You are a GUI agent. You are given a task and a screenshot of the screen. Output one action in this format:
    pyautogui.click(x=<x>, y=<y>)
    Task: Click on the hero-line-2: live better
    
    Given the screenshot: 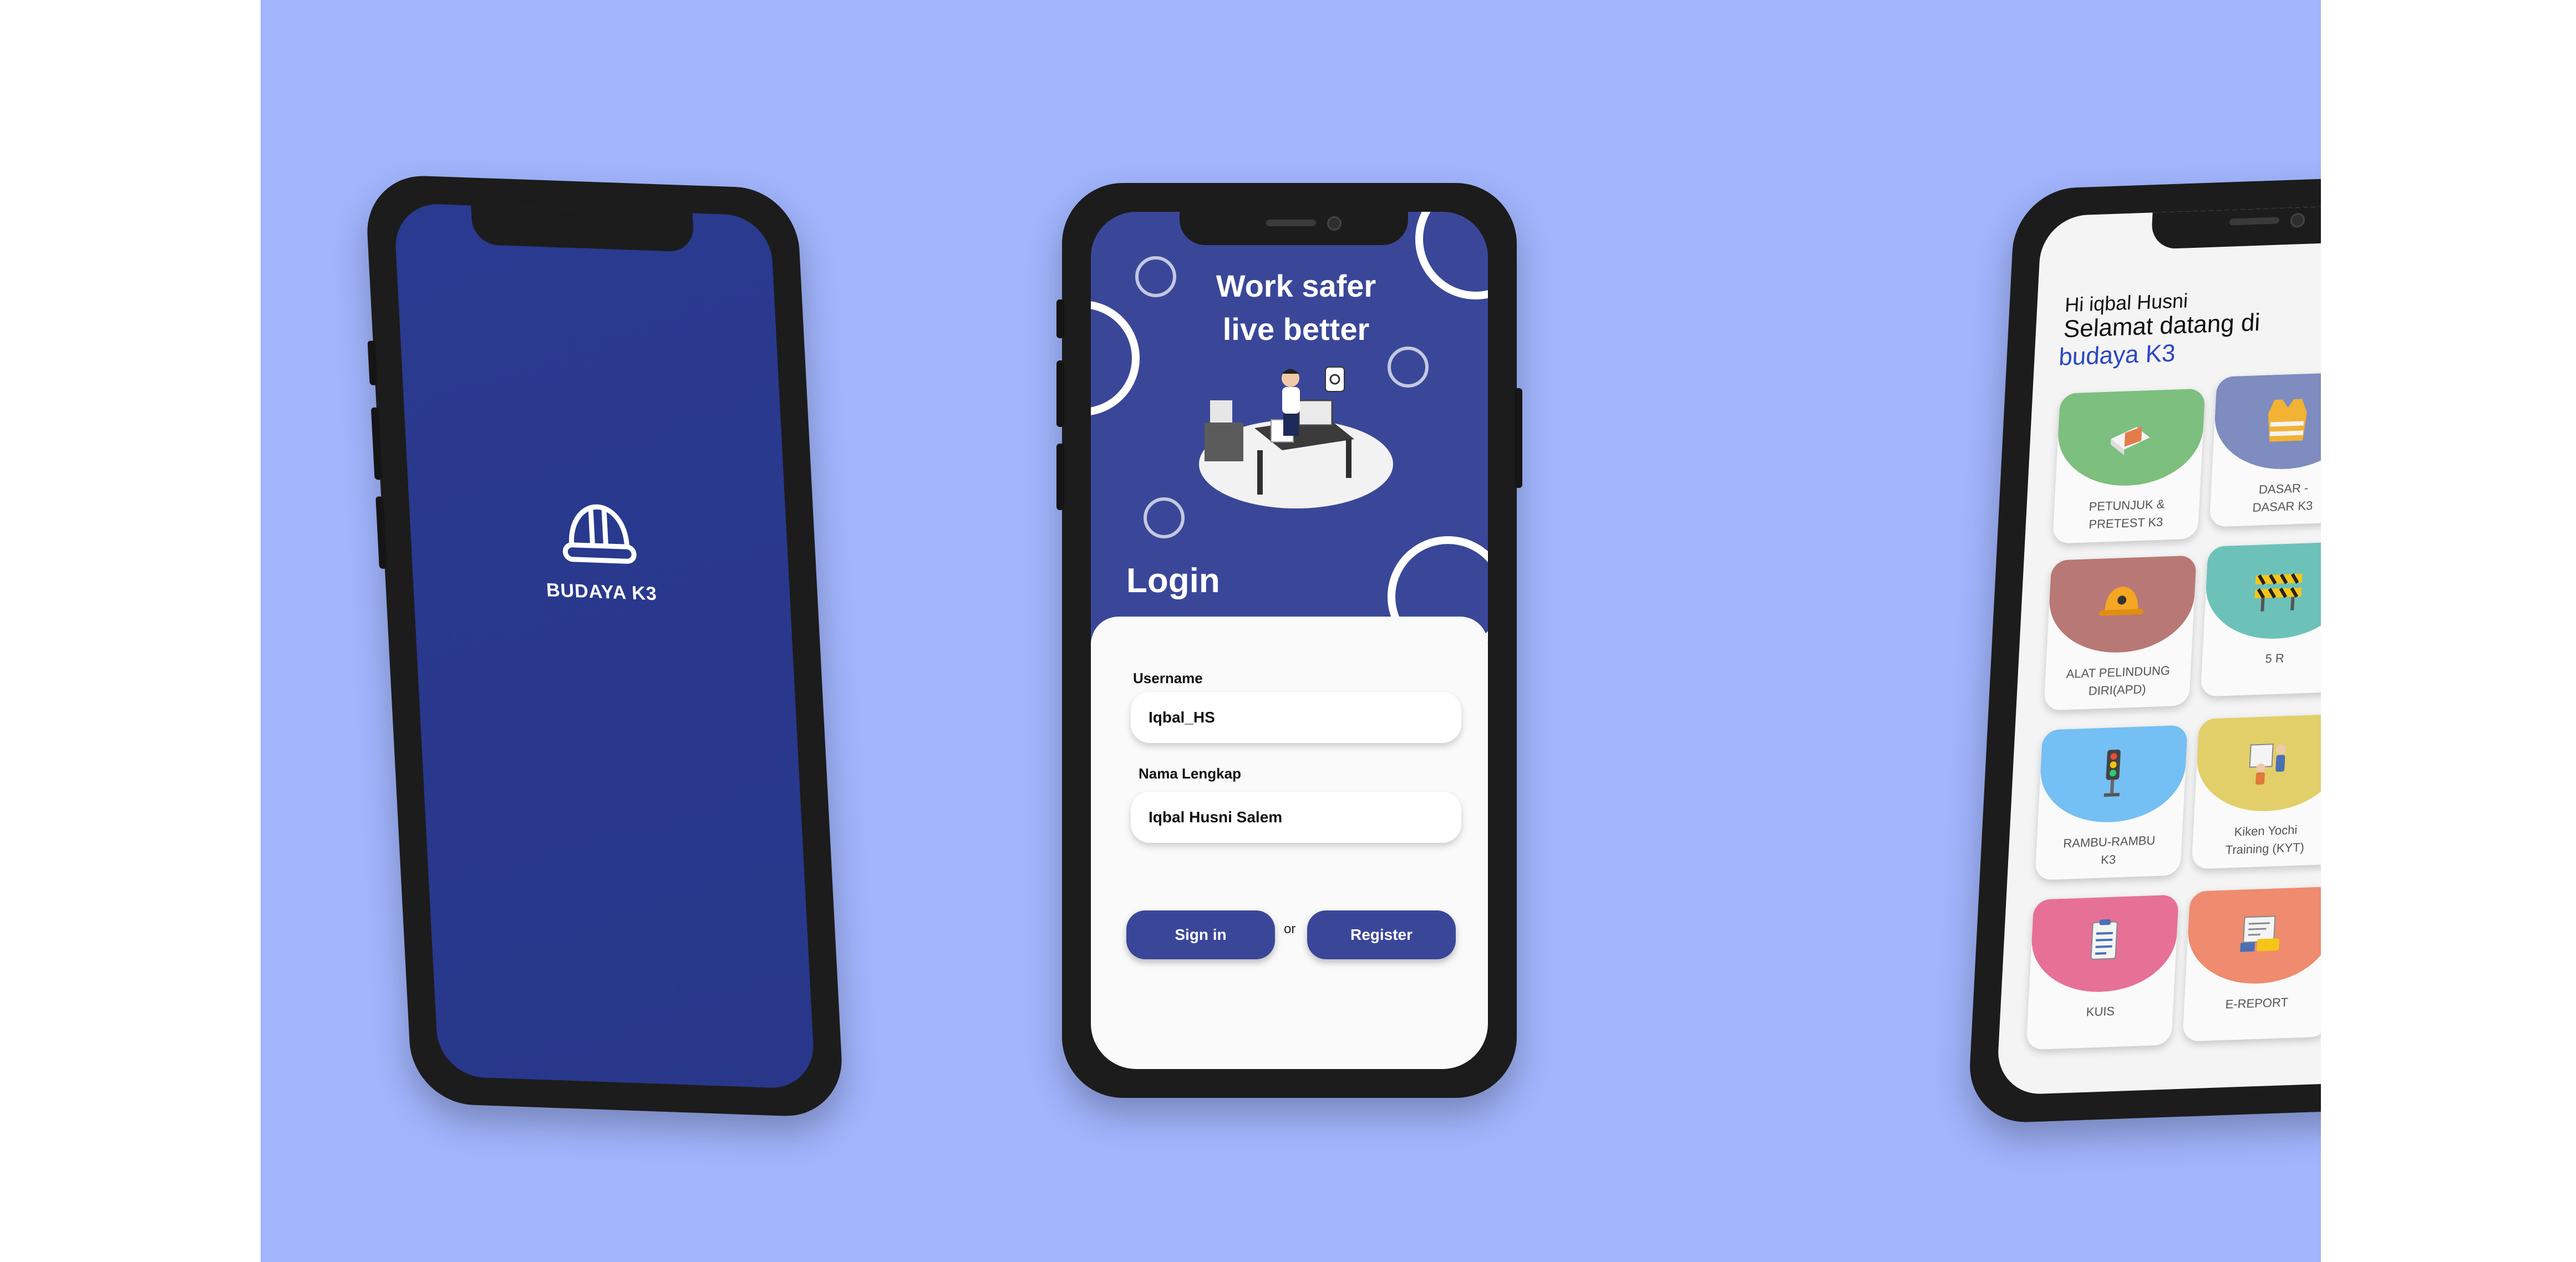 What is the action you would take?
    pyautogui.click(x=1296, y=329)
    